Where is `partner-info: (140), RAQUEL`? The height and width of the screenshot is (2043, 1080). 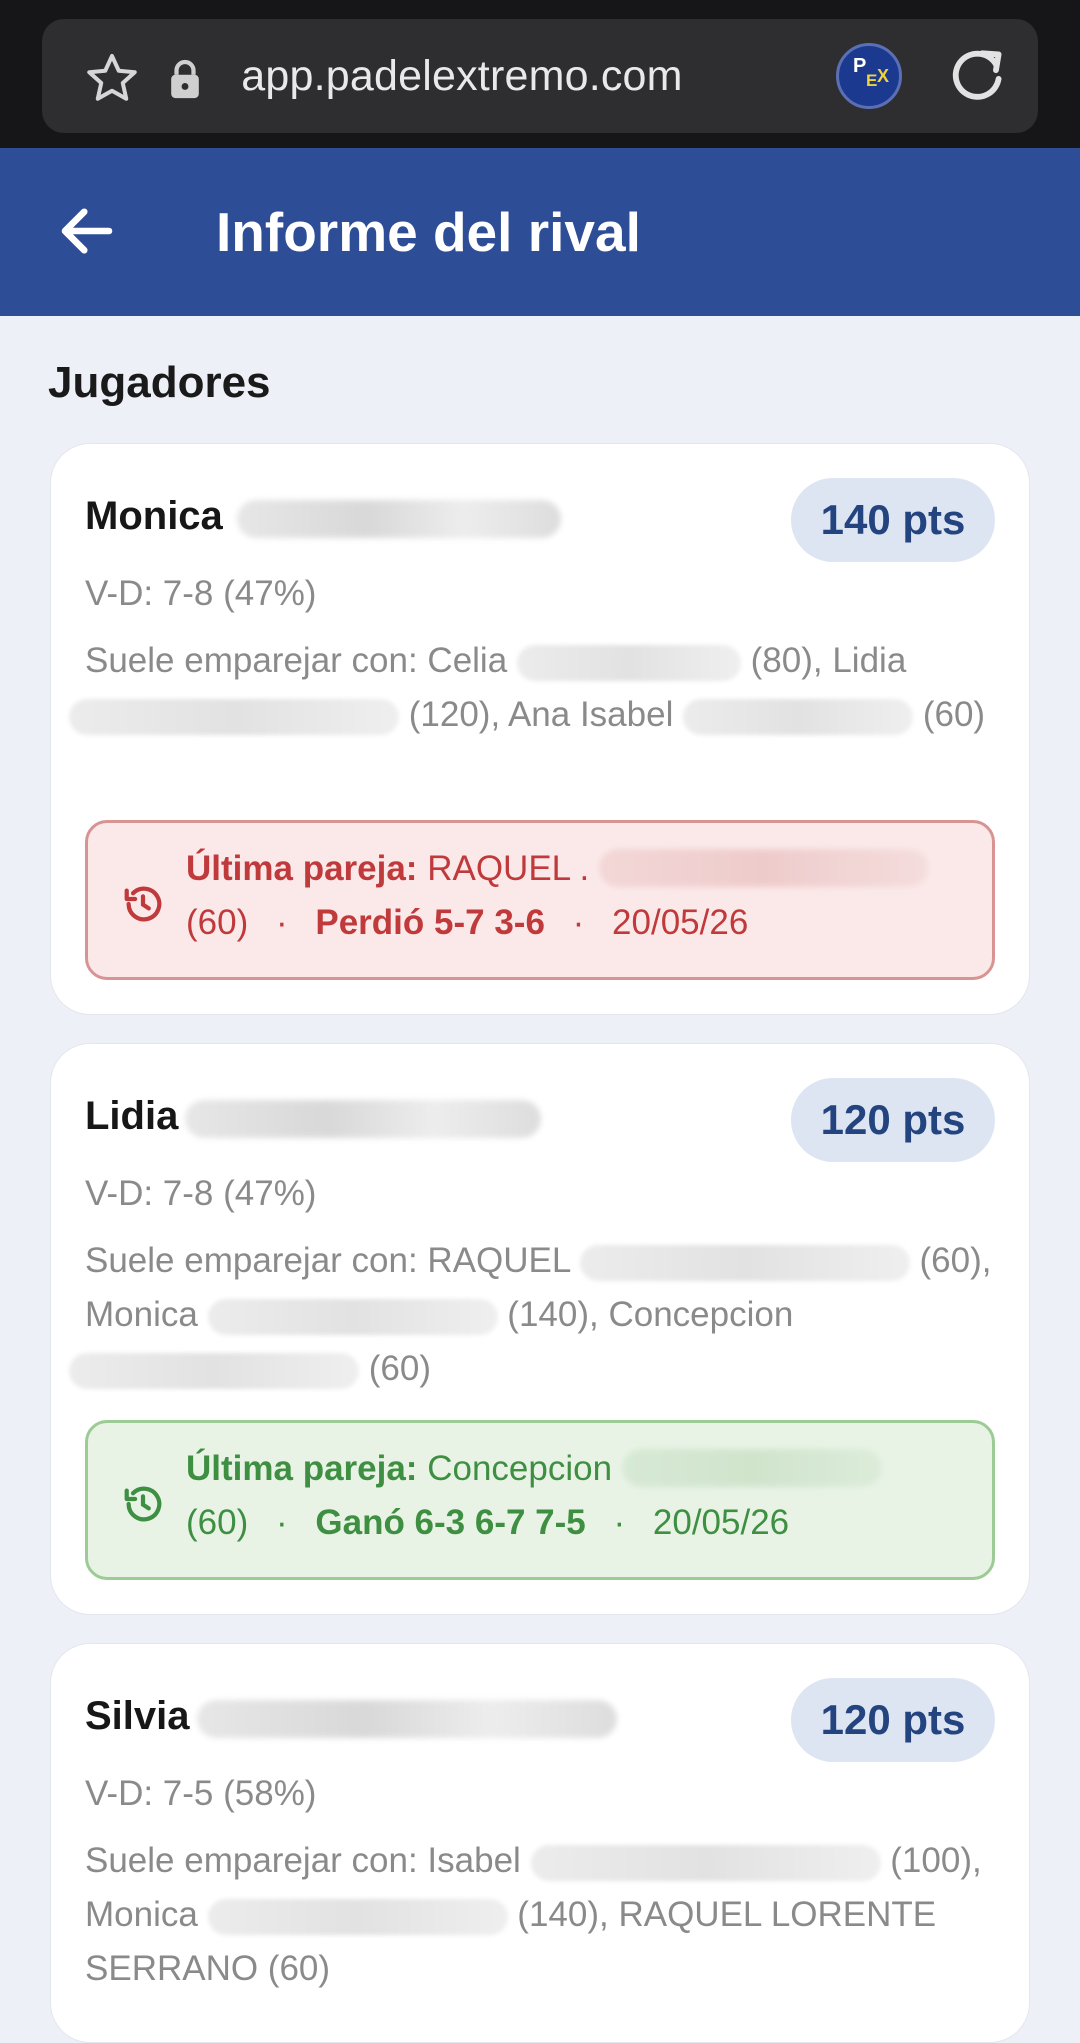 partner-info: (140), RAQUEL is located at coordinates (639, 1914).